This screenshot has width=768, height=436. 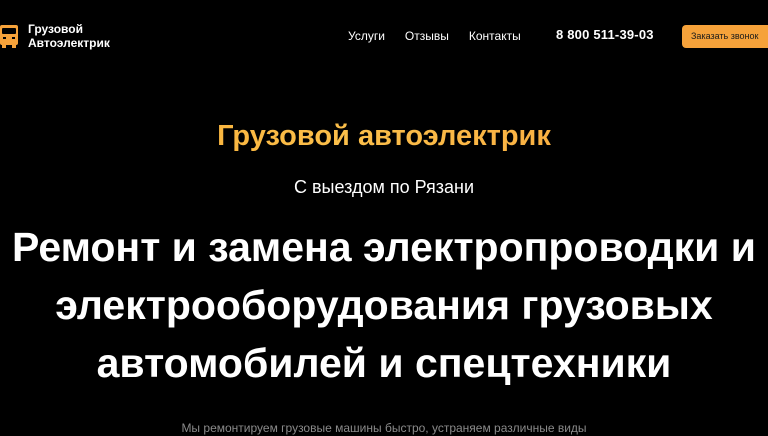 What do you see at coordinates (384, 187) in the screenshot?
I see `hero-subtitle: С выездом по Рязани` at bounding box center [384, 187].